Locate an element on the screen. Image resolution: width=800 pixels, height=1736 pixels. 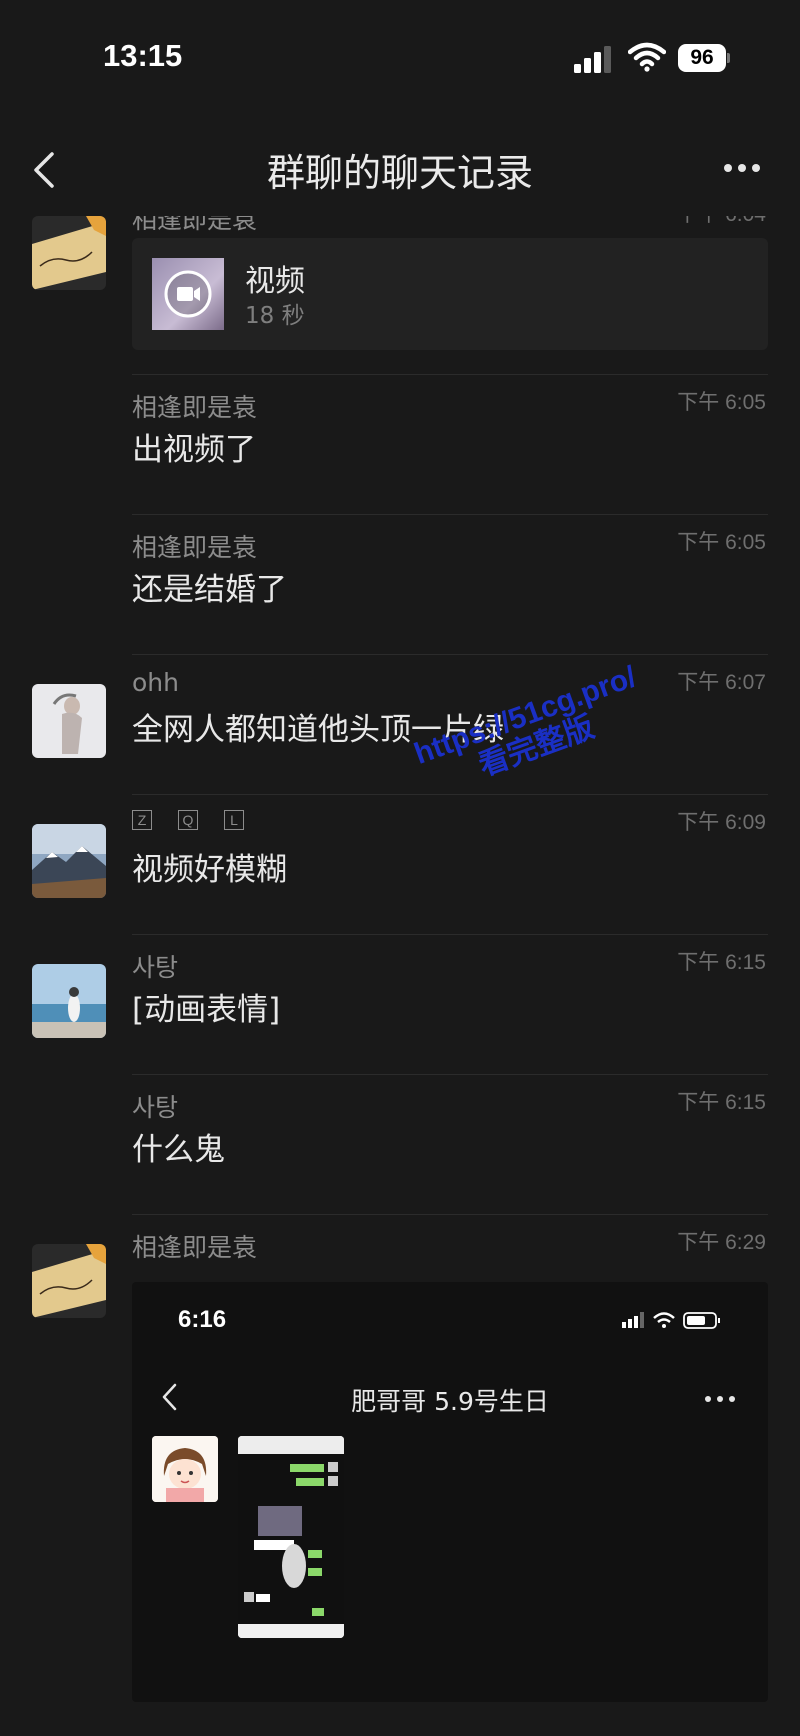
screenshot-time: 6:16 is located at coordinates (202, 1319).